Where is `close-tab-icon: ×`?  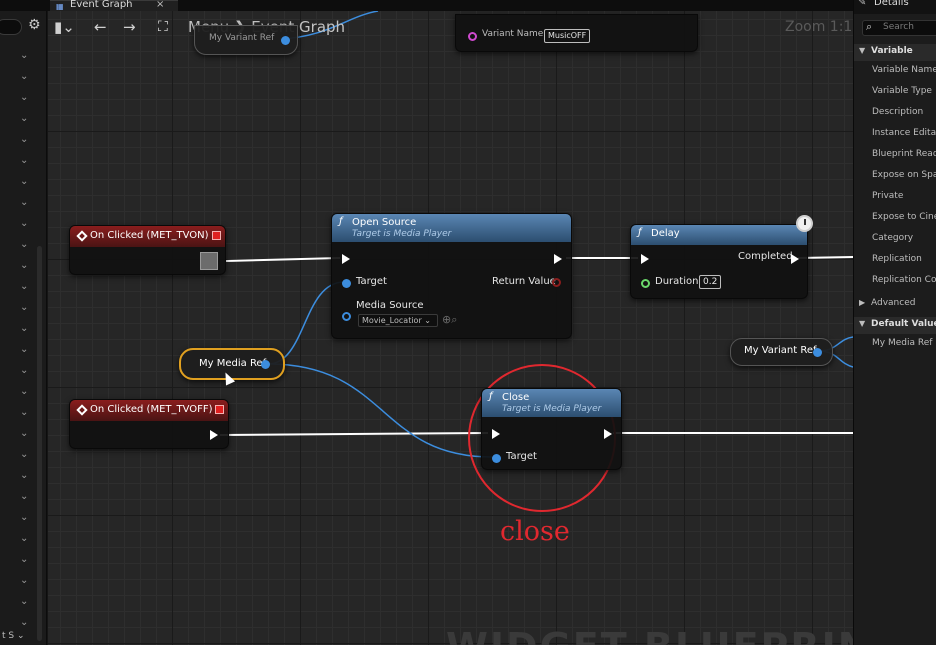 close-tab-icon: × is located at coordinates (160, 5).